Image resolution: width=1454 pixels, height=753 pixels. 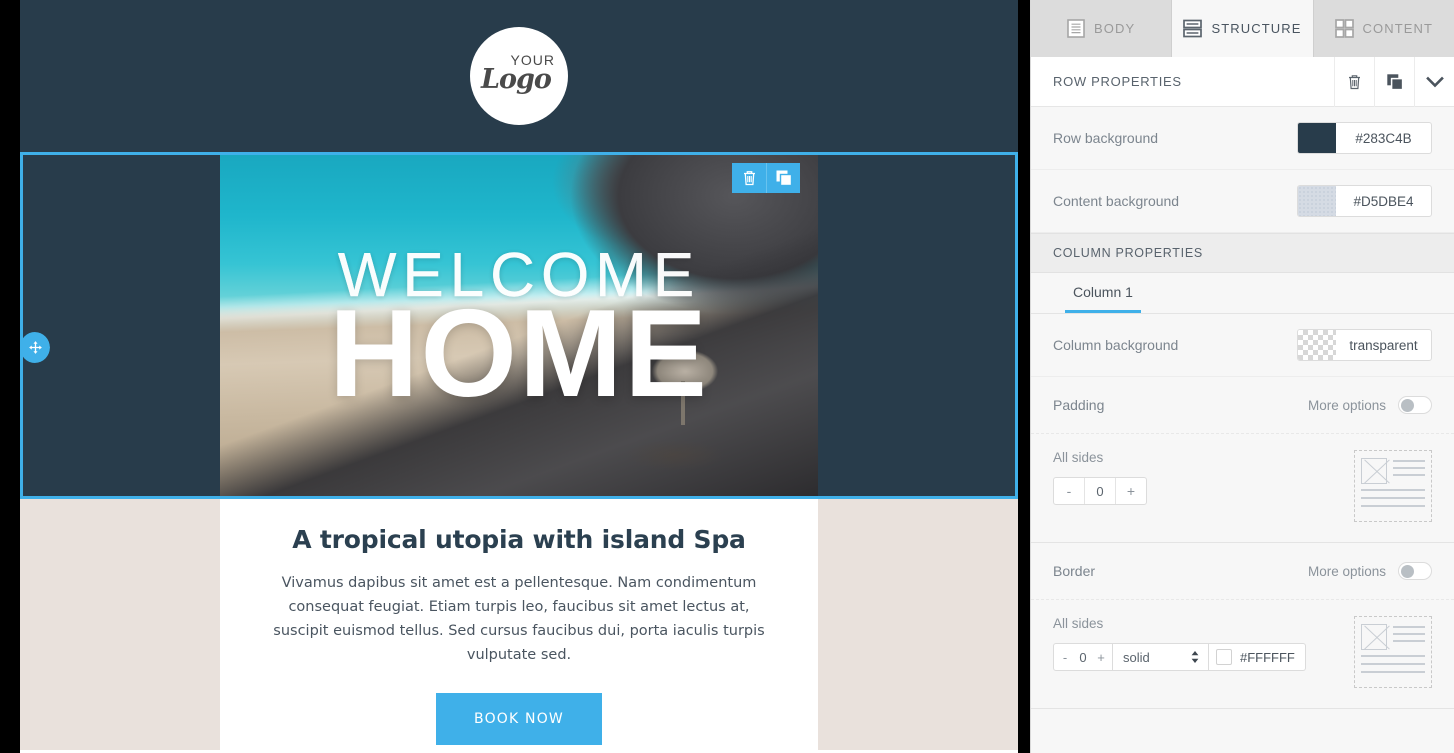 What do you see at coordinates (1136, 657) in the screenshot?
I see `border-style-value: solid` at bounding box center [1136, 657].